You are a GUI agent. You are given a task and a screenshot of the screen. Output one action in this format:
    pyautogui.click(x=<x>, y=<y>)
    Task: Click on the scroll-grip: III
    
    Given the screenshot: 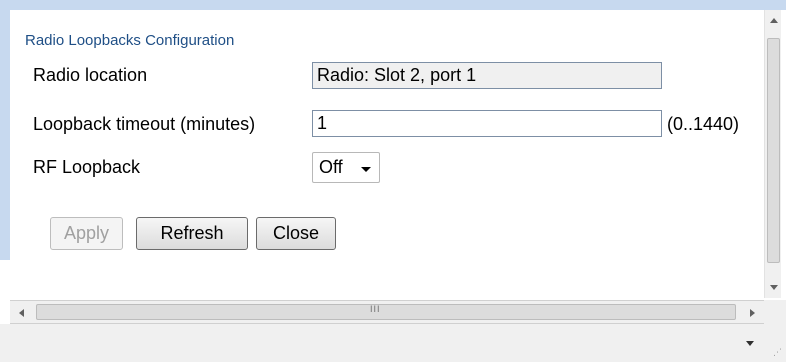 What is the action you would take?
    pyautogui.click(x=375, y=309)
    